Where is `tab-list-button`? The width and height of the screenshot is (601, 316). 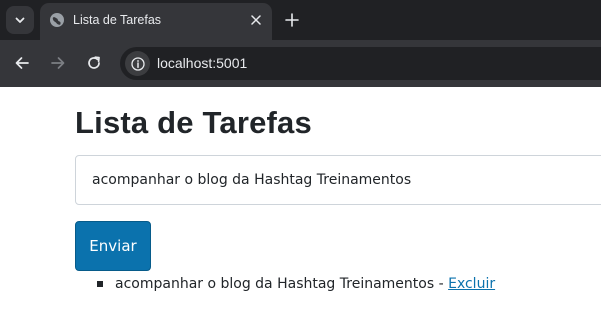
tab-list-button is located at coordinates (20, 20).